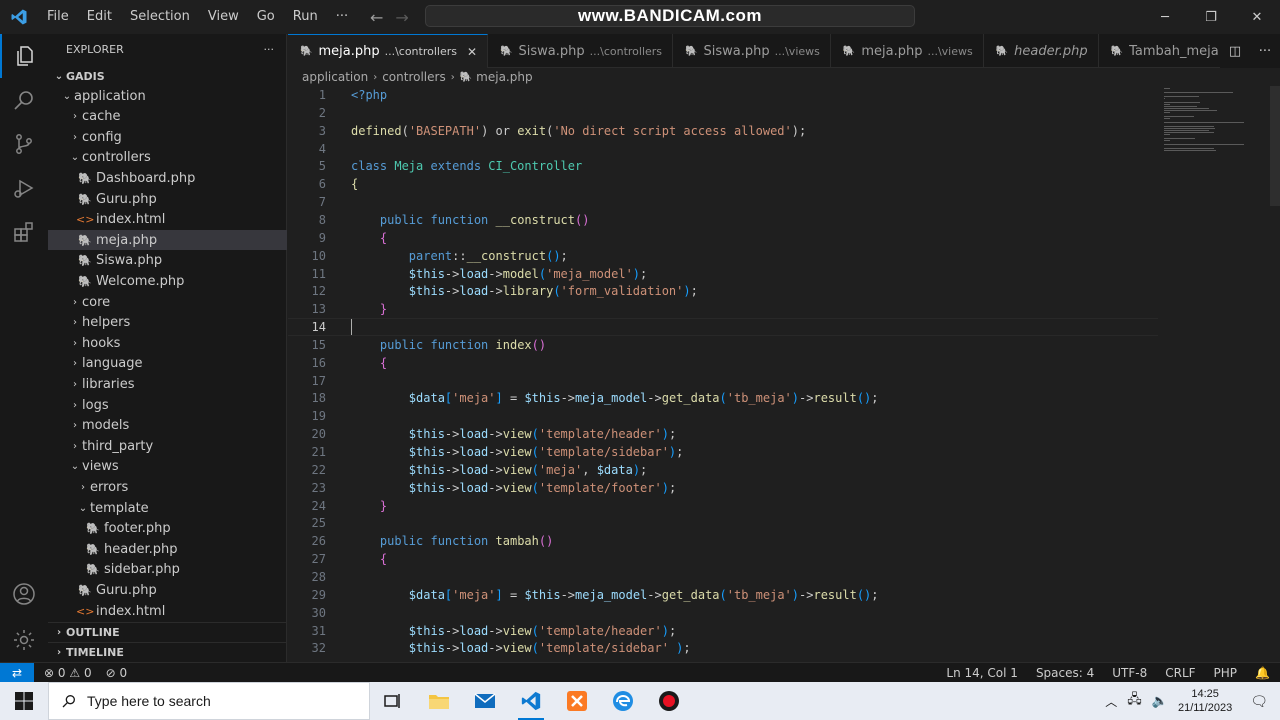 Image resolution: width=1280 pixels, height=720 pixels. Describe the element at coordinates (1275, 146) in the screenshot. I see `editor-scrollbar` at that location.